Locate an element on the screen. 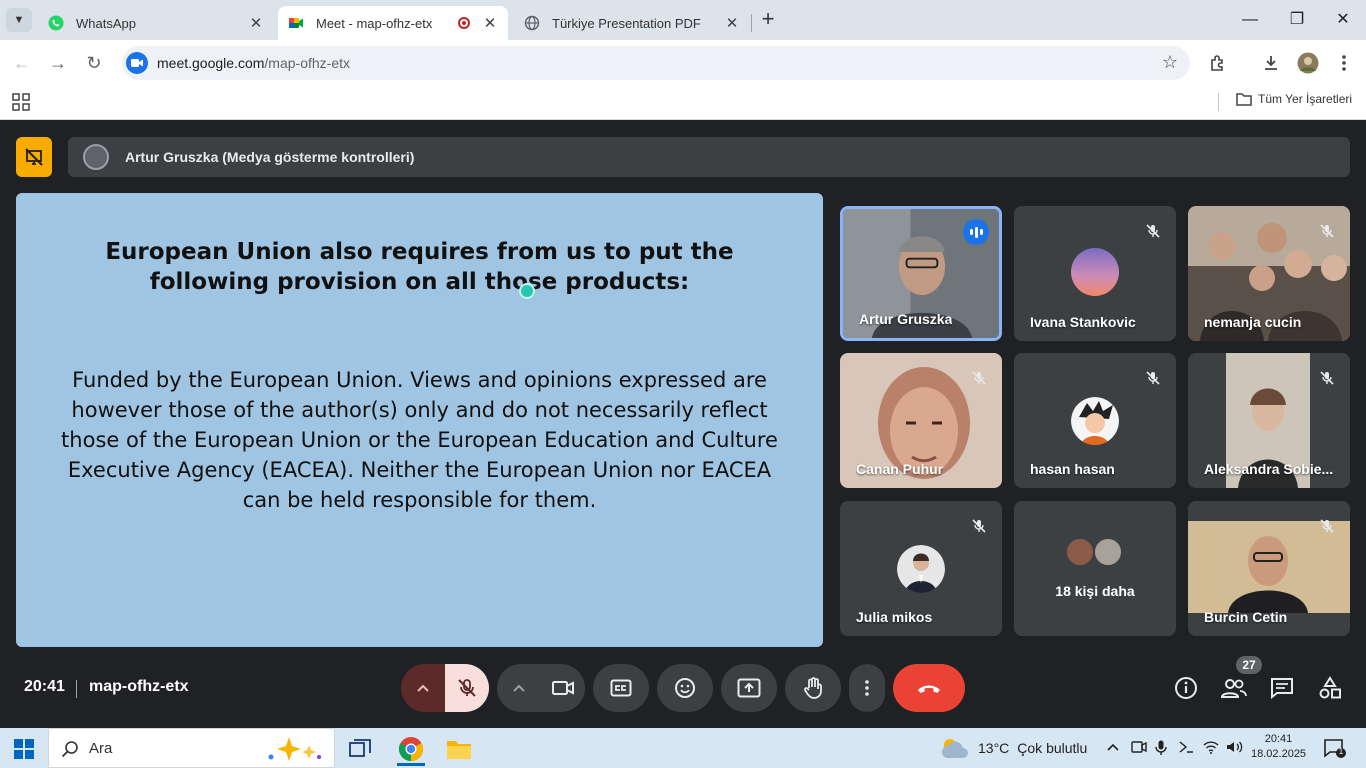  meet-tray-icon is located at coordinates (1139, 748).